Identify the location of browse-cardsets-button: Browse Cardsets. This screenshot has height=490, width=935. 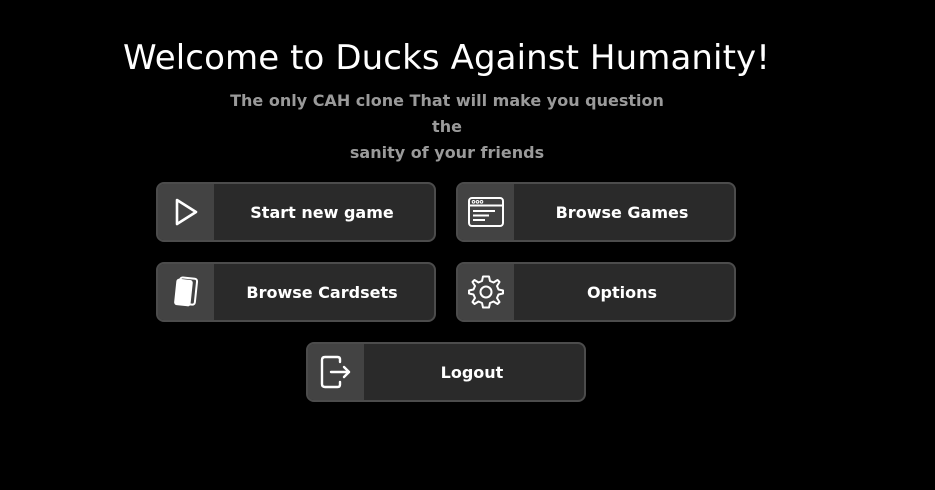
(296, 292).